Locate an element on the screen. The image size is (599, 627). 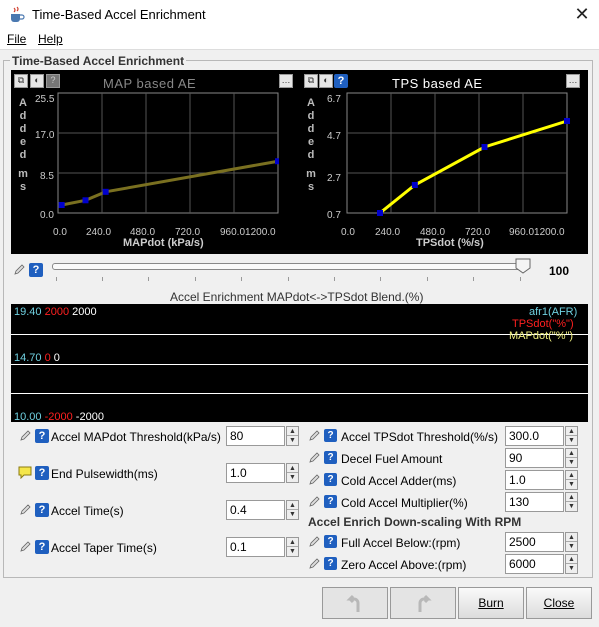
comment-icon is located at coordinates (25, 472).